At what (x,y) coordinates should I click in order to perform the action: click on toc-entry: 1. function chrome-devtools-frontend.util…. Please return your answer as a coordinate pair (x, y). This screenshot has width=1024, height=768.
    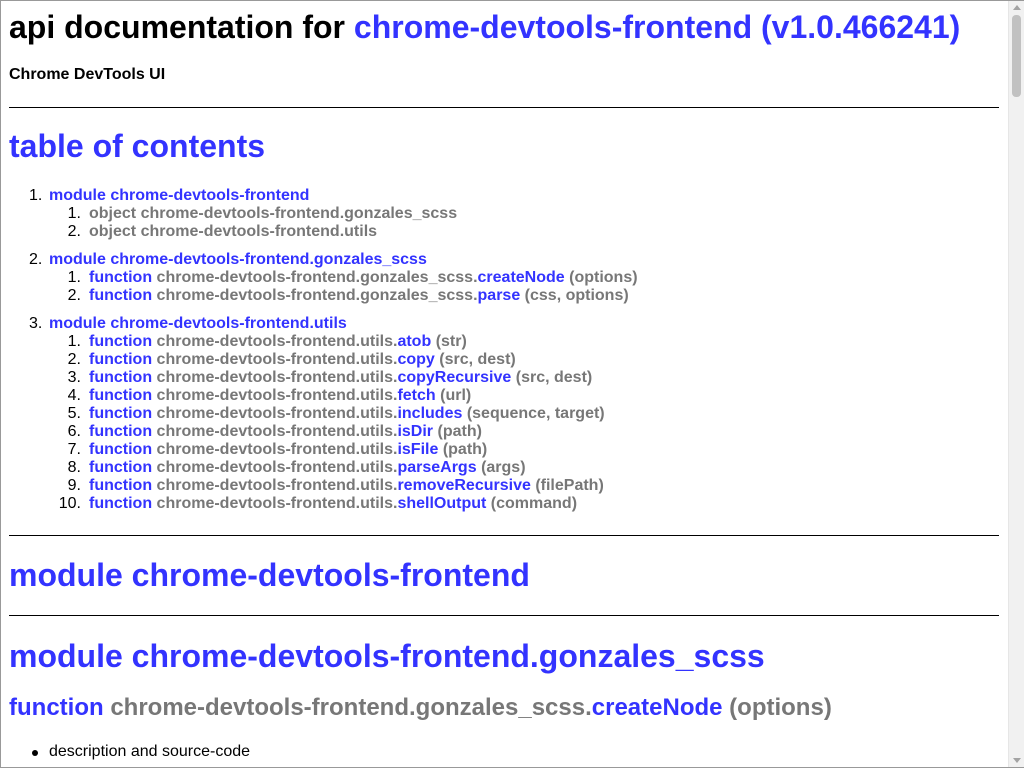
    Looking at the image, I should click on (323, 342).